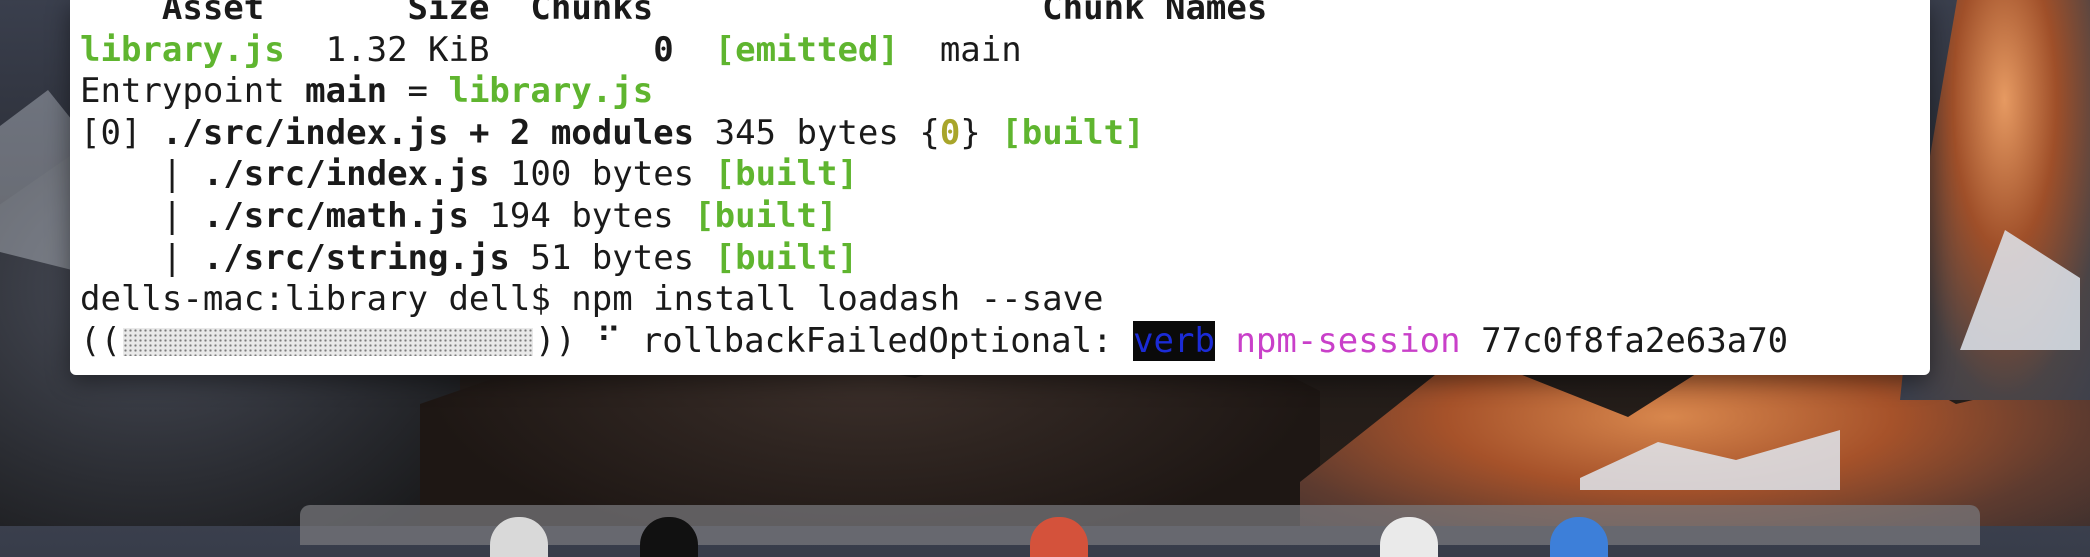  Describe the element at coordinates (609, 340) in the screenshot. I see `spinner-icon: ⠋` at that location.